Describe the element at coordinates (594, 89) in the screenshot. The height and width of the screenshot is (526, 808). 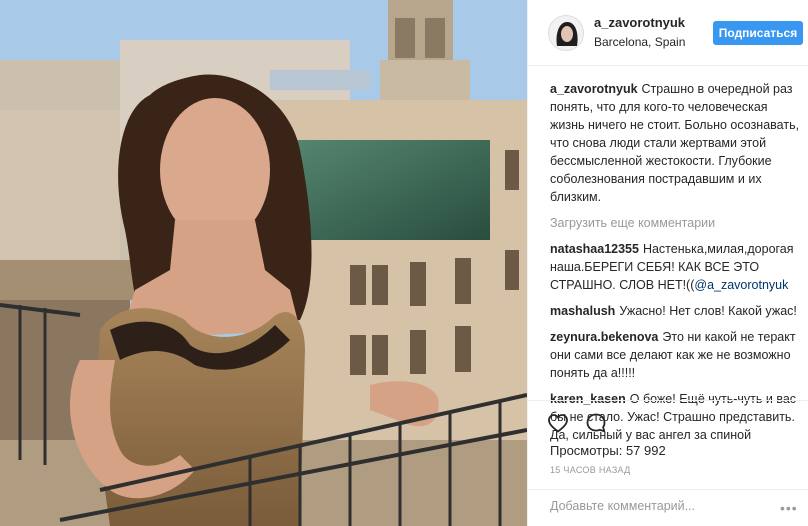
I see `caption-username: a_zavorotnyuk` at that location.